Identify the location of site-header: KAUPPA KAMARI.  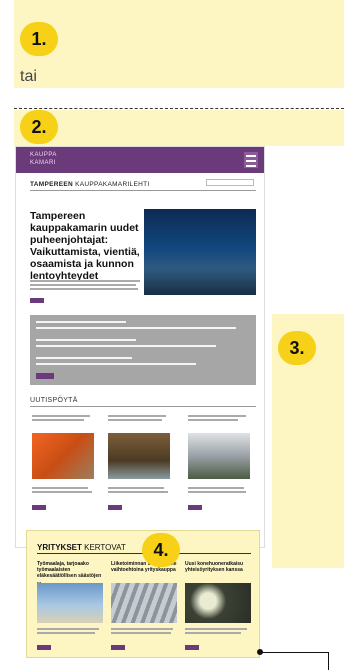
(140, 160).